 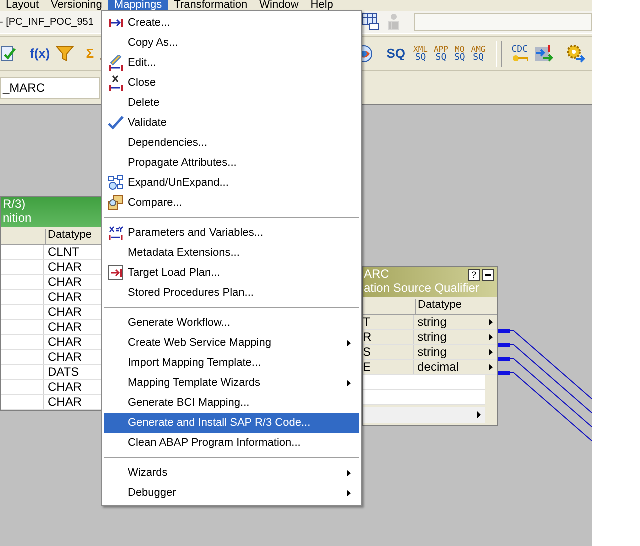 I want to click on menu-bar-item: Window, so click(x=279, y=5).